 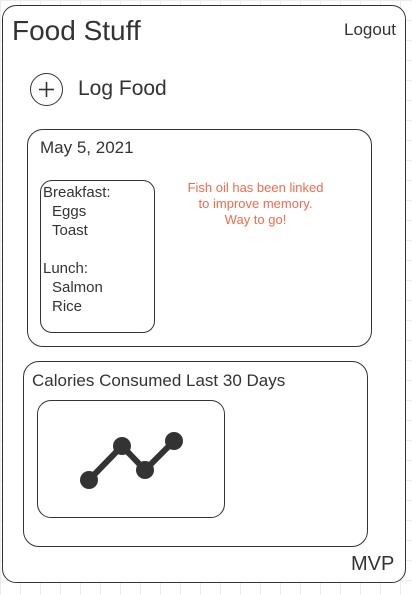 I want to click on meals-list: Breakfast: Eggs Toast Lunch: Salmon Rice, so click(x=97, y=256).